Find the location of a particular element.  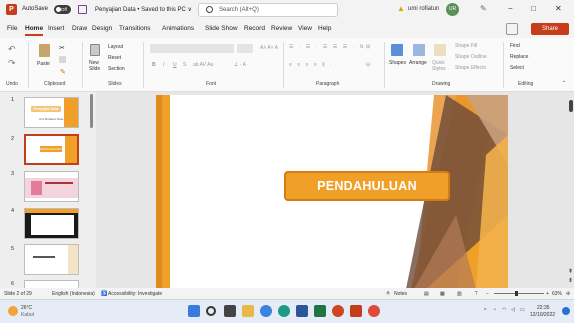

reading-view-icon: ▥ is located at coordinates (459, 294).